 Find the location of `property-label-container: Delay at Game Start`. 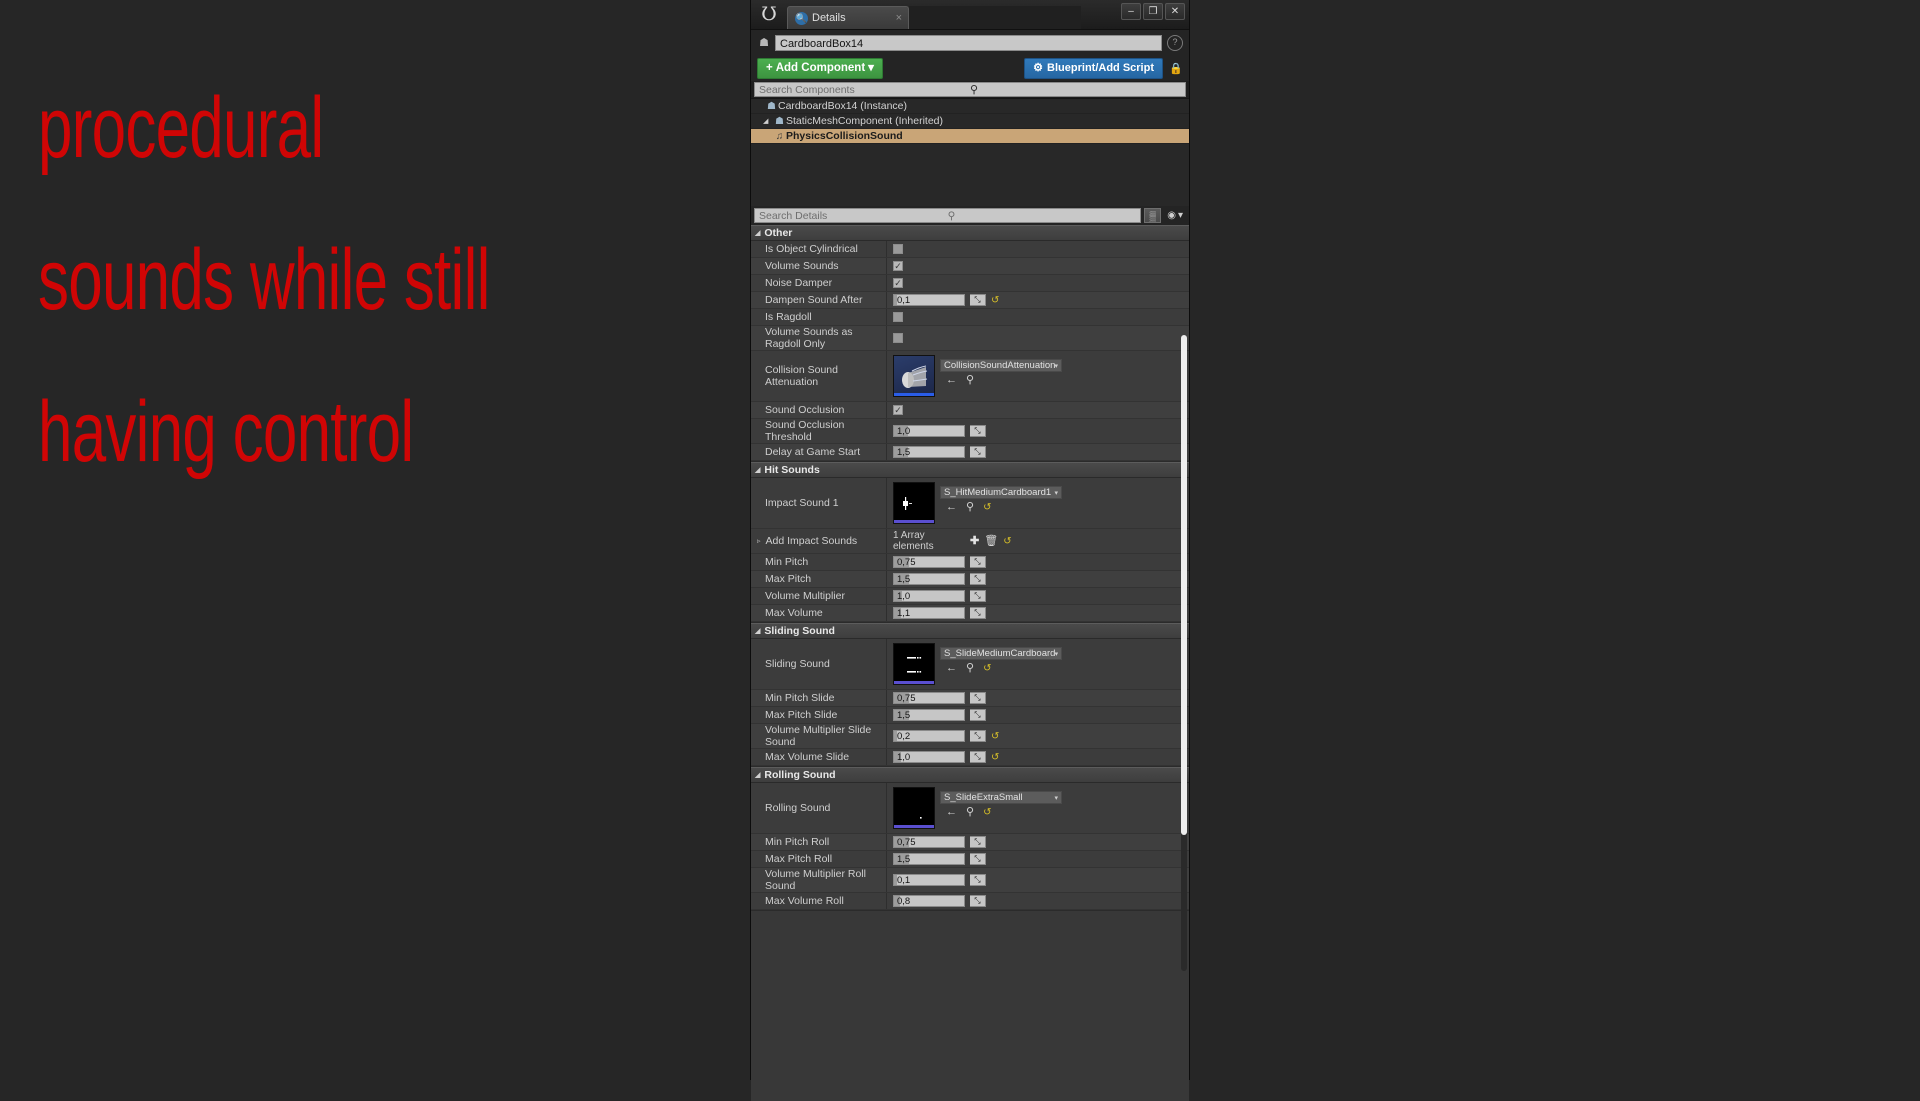

property-label-container: Delay at Game Start is located at coordinates (819, 452).